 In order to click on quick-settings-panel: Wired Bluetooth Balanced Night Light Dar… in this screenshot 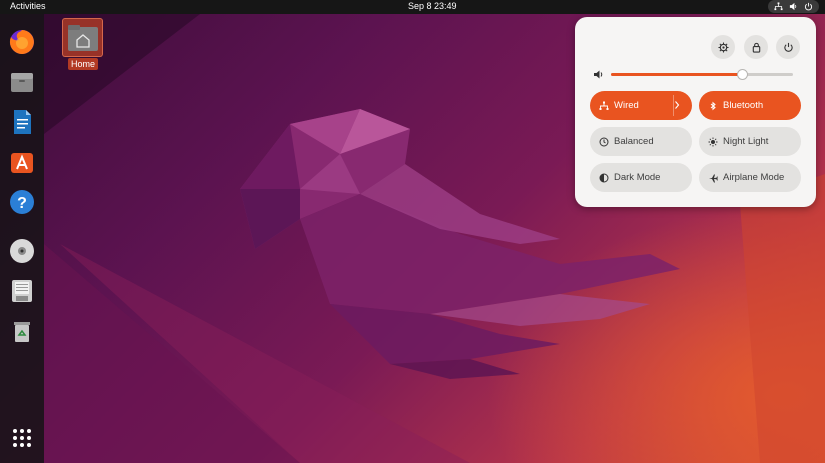, I will do `click(695, 112)`.